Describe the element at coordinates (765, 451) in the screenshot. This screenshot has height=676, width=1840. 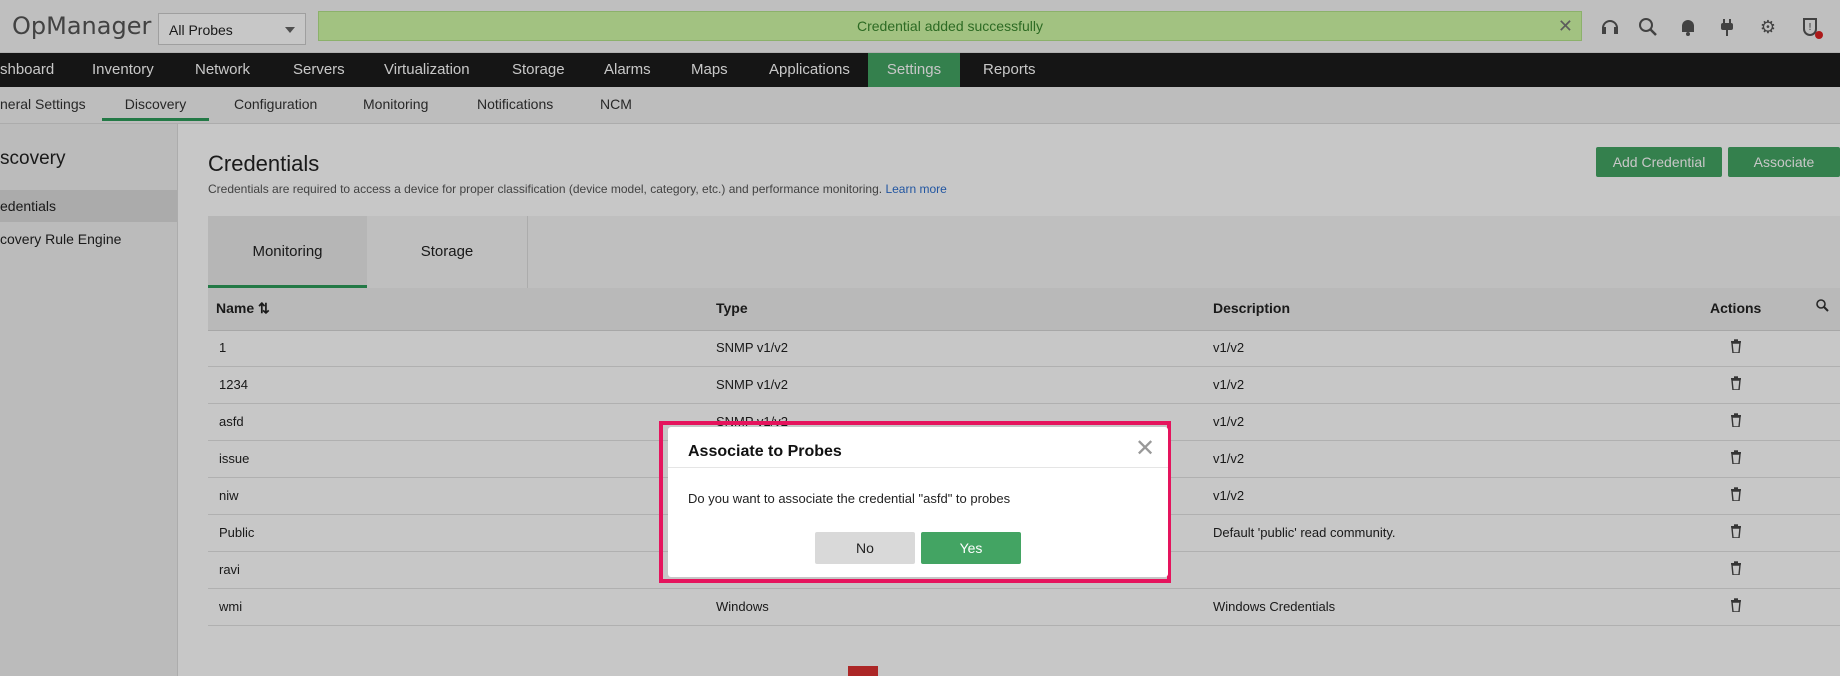
I see `dialog-title: Associate to Probes` at that location.